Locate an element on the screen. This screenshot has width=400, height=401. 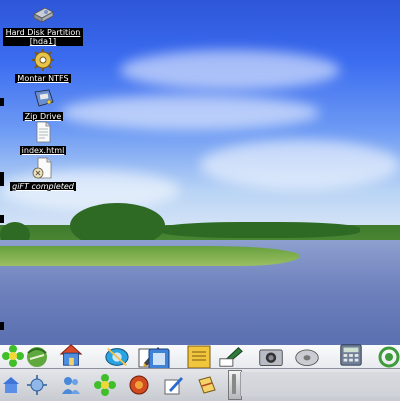
gear-icon is located at coordinates (43, 60).